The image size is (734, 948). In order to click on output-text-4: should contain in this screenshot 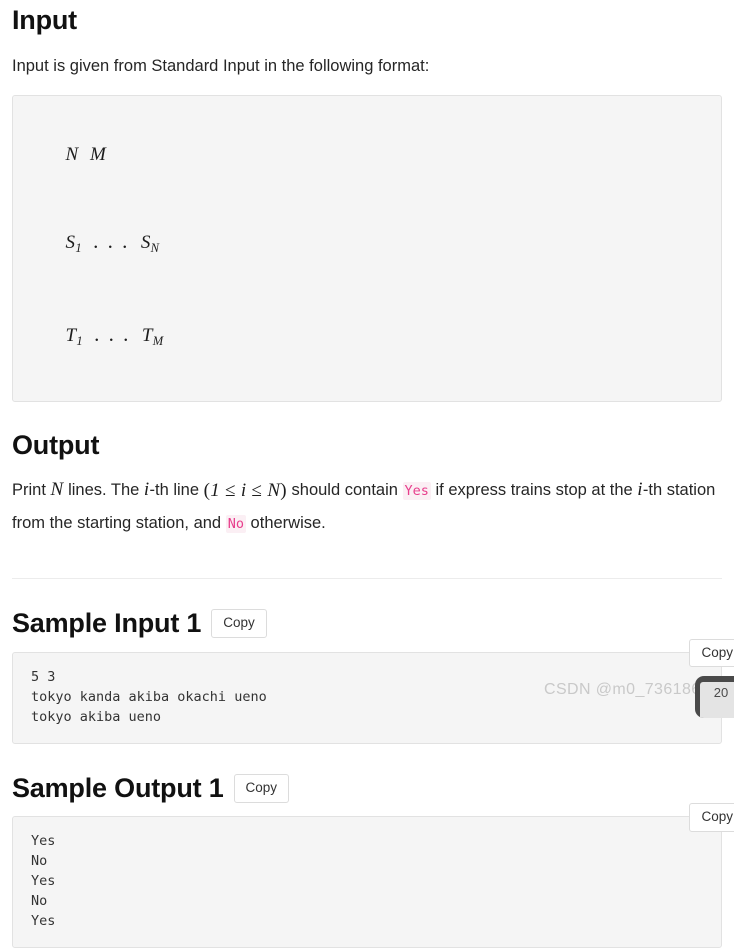, I will do `click(344, 489)`.